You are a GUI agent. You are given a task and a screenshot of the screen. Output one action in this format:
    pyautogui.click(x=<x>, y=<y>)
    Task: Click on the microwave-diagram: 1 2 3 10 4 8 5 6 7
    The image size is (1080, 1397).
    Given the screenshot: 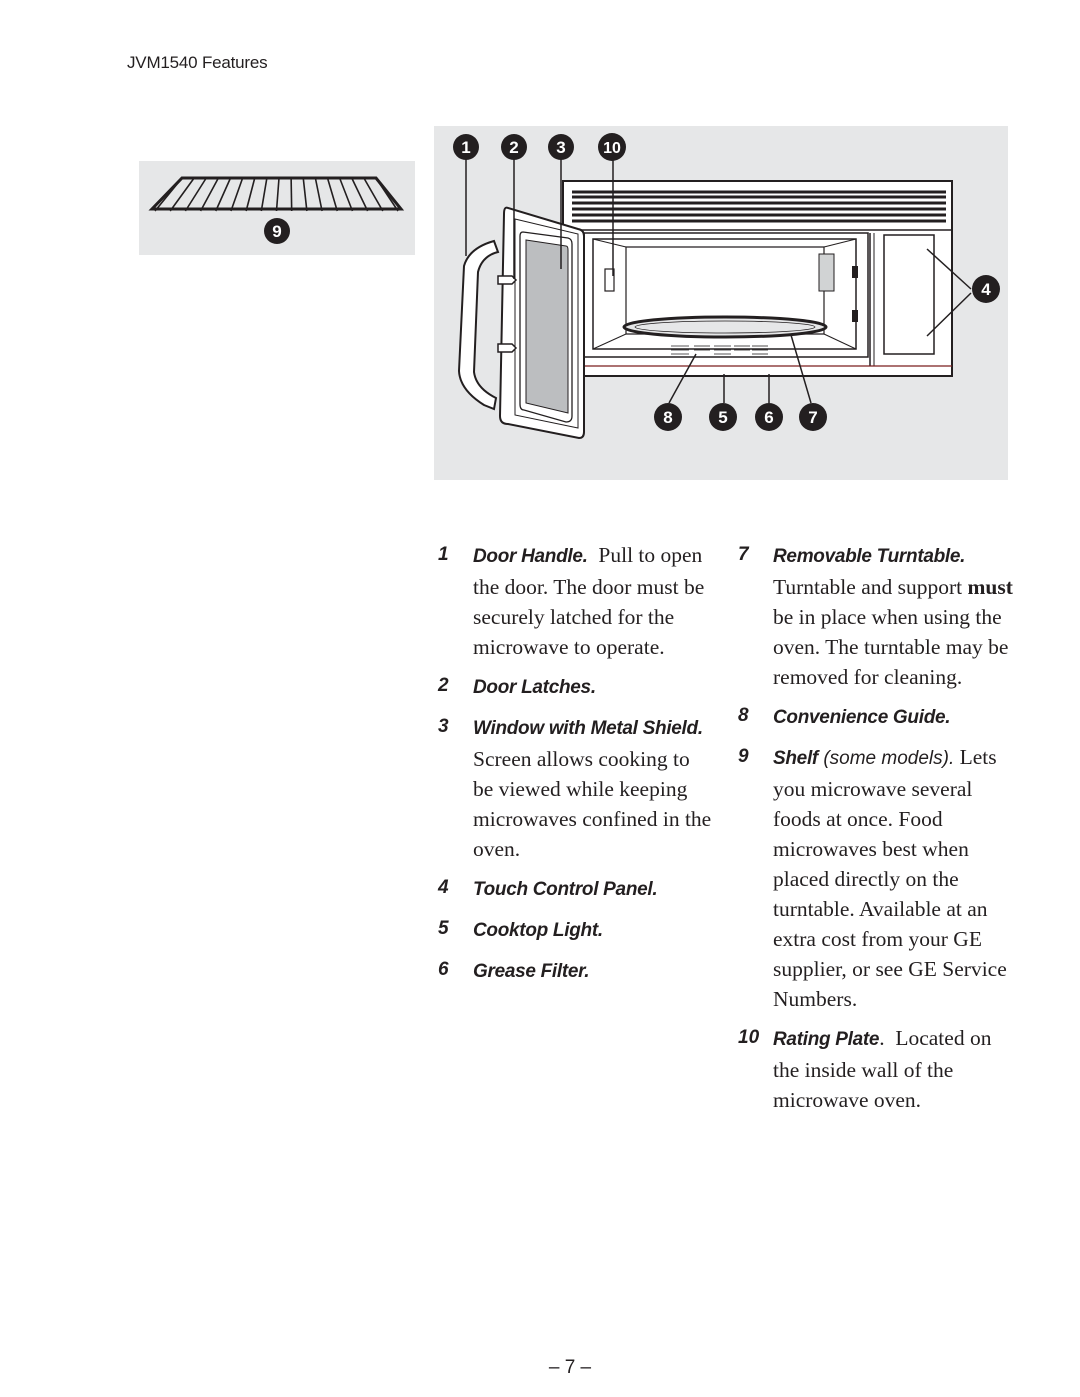 What is the action you would take?
    pyautogui.click(x=726, y=286)
    